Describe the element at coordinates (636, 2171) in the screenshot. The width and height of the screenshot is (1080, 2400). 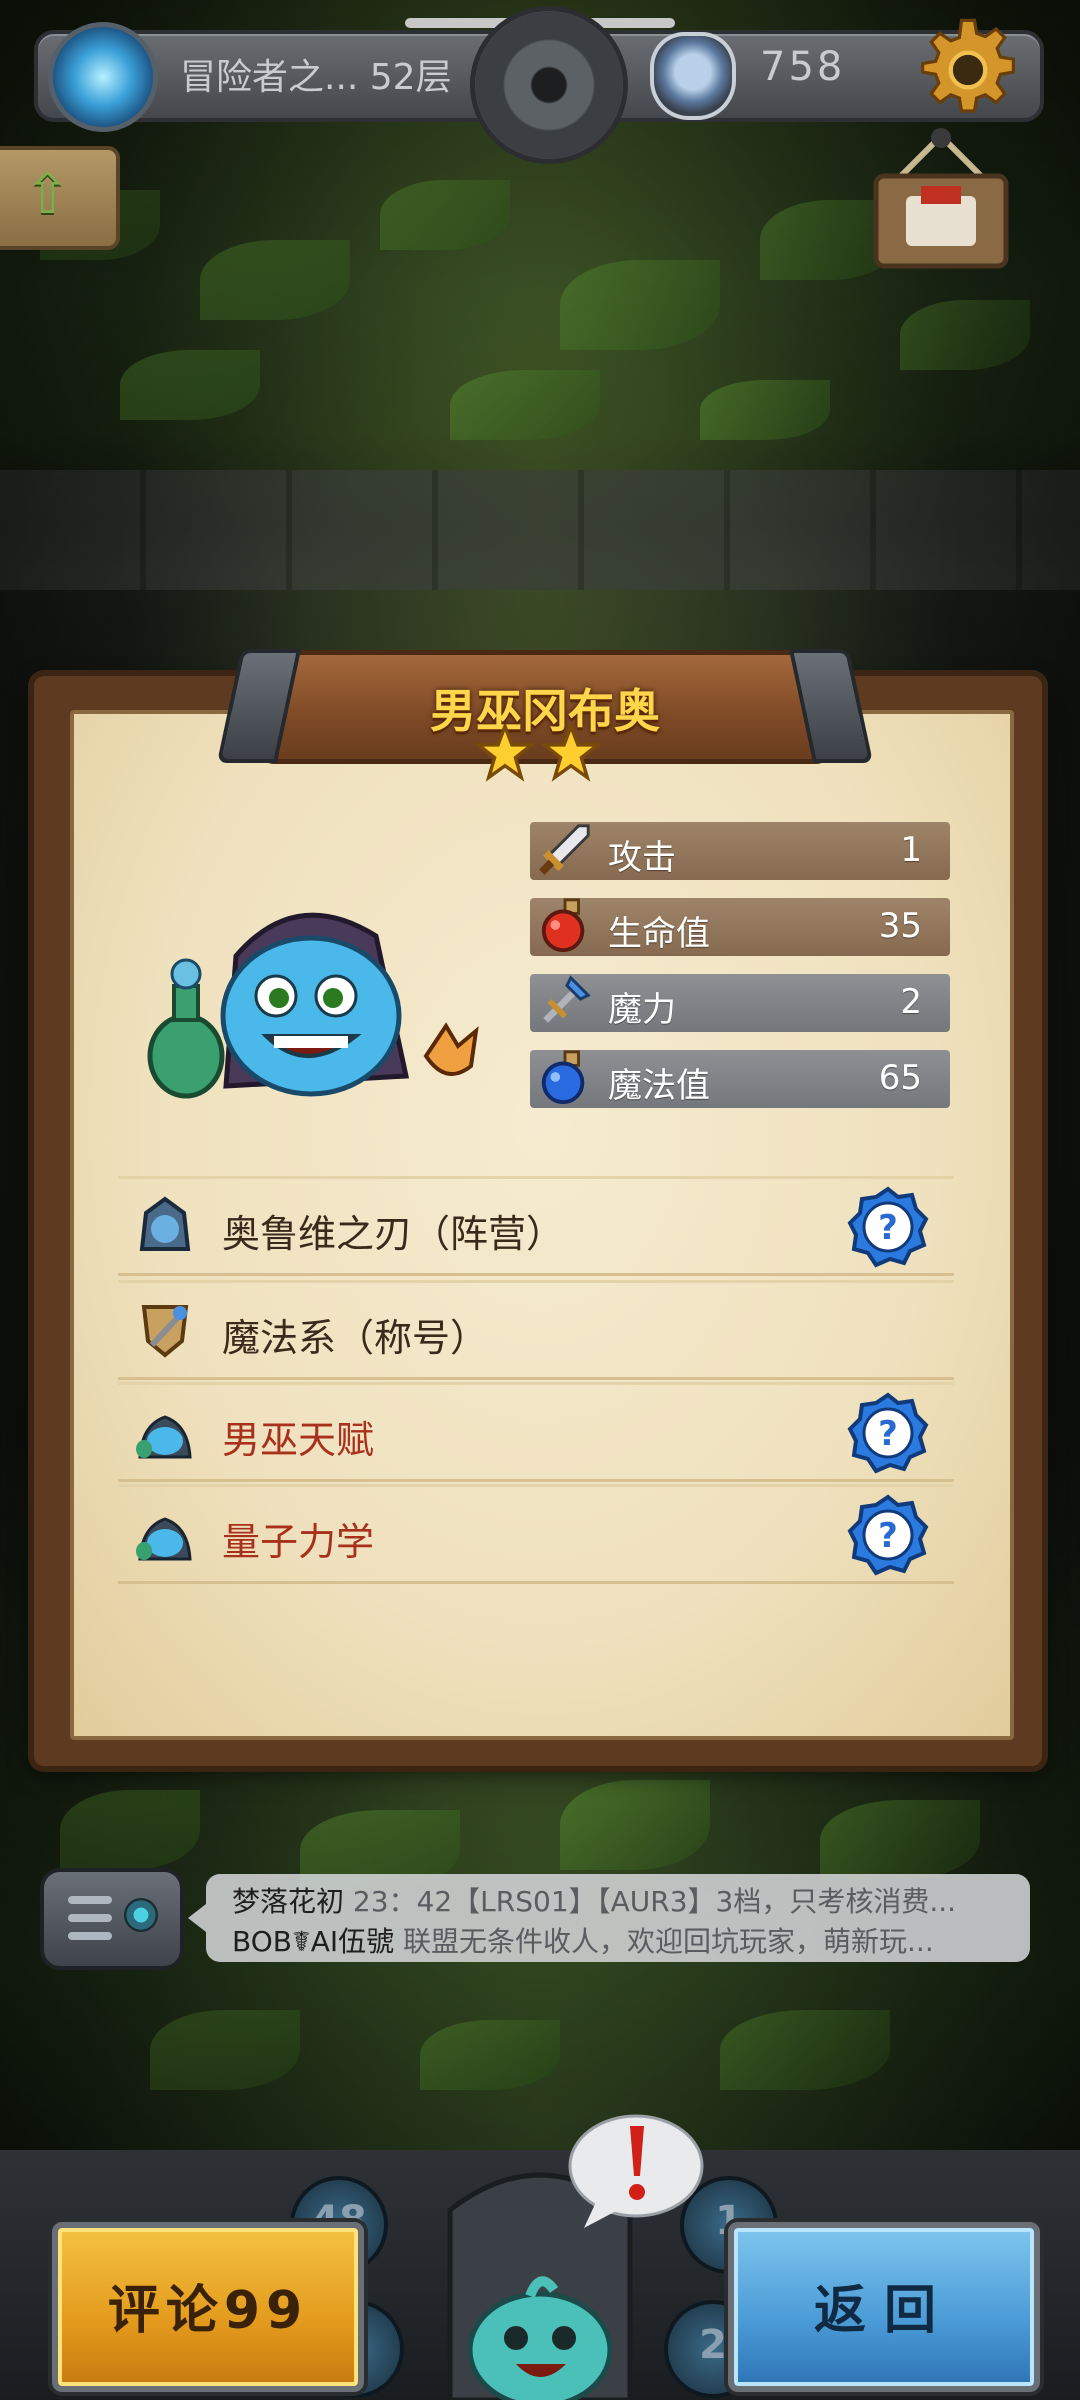
I see `alert-bubble-icon` at that location.